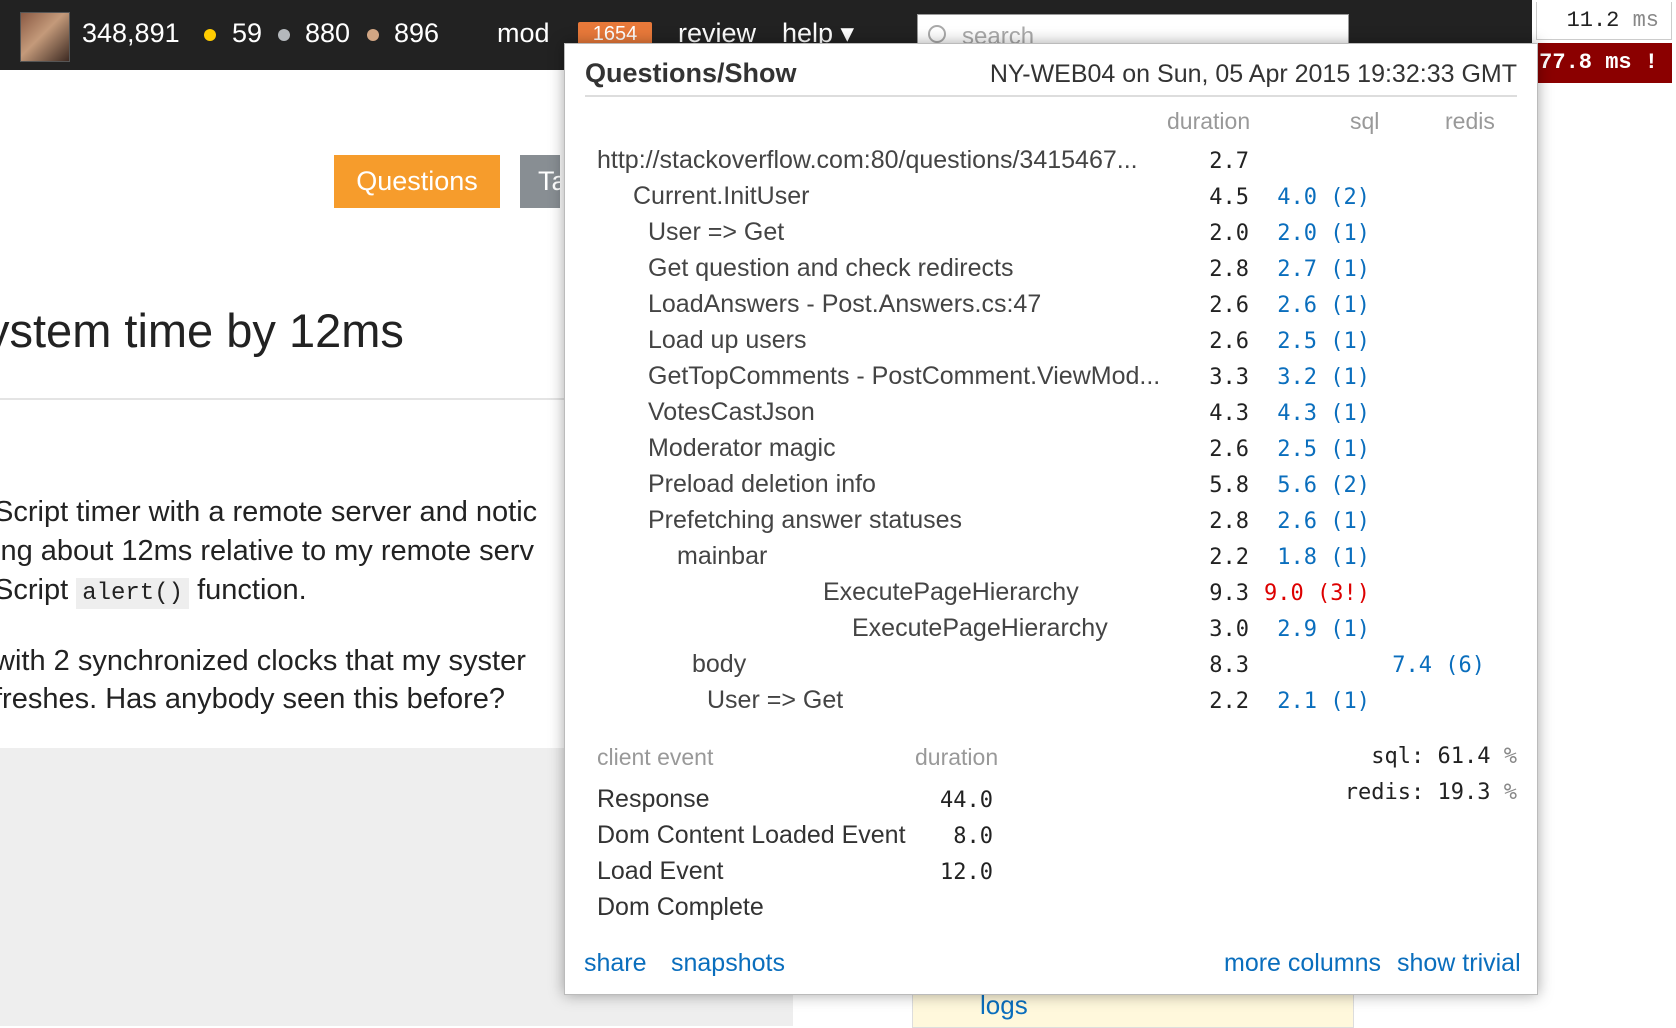  I want to click on timing-row: Moderator magic 2.6 2.5 (1), so click(1051, 452).